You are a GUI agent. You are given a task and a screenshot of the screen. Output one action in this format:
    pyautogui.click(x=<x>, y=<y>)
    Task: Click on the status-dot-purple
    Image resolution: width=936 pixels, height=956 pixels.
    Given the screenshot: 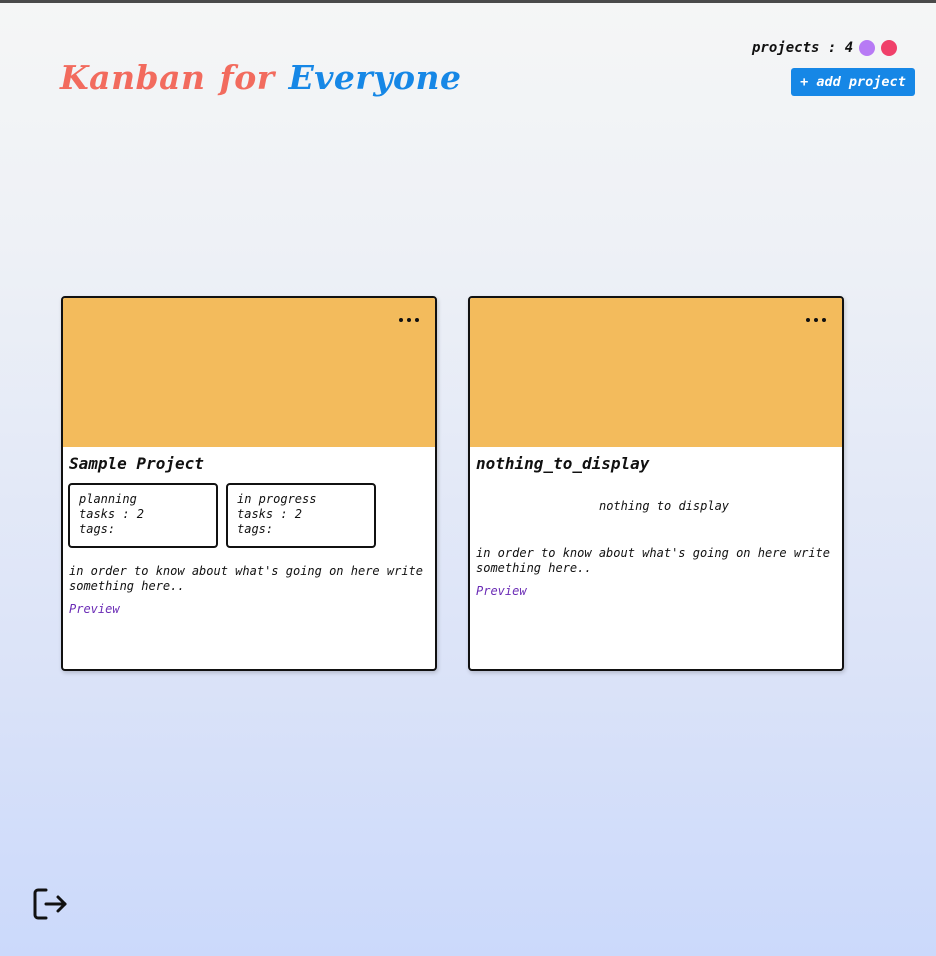 What is the action you would take?
    pyautogui.click(x=867, y=48)
    